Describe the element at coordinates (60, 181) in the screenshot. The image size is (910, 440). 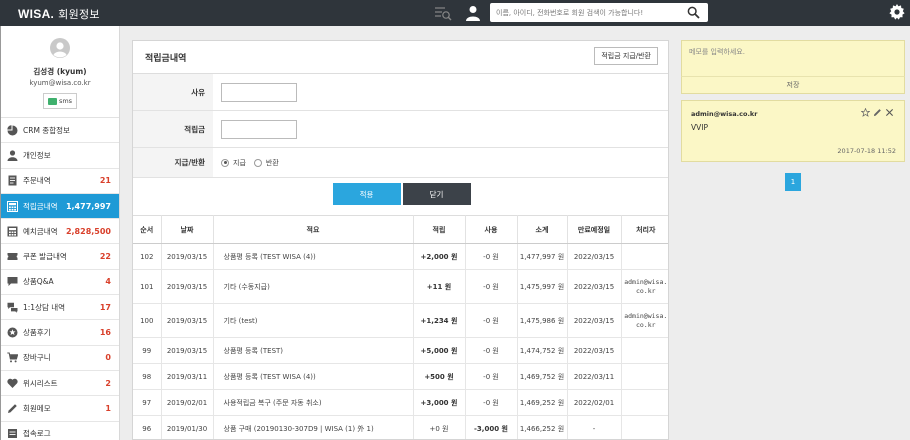
I see `sidebar-item-orders: 주문내역 21` at that location.